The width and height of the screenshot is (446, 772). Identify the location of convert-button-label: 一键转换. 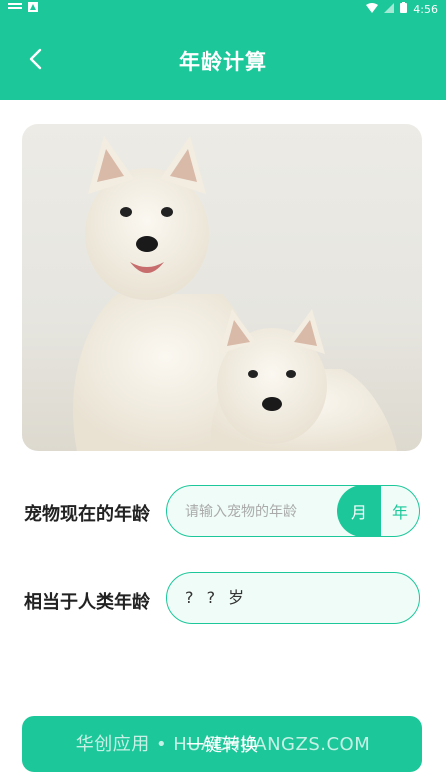
(222, 745).